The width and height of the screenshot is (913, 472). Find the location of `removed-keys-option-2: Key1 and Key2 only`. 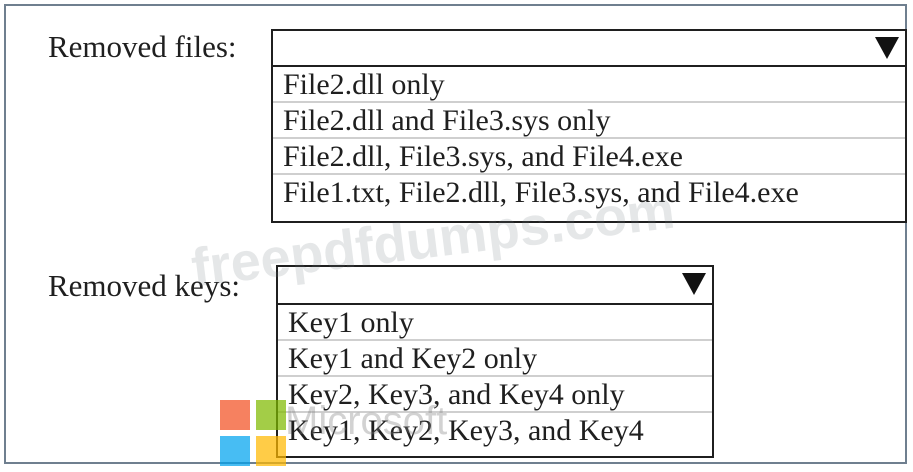

removed-keys-option-2: Key1 and Key2 only is located at coordinates (495, 359).